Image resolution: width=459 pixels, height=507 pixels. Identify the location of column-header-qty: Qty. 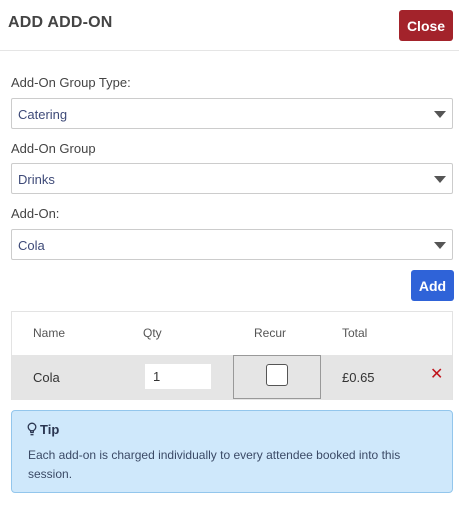
(152, 333).